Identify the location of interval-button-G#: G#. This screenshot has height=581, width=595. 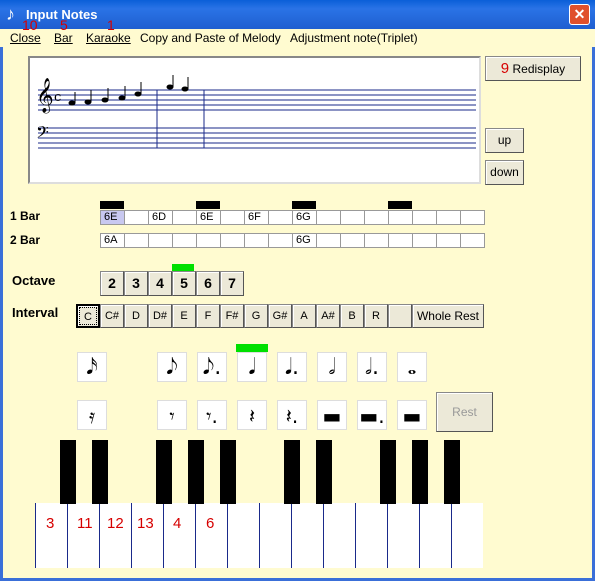
(280, 316).